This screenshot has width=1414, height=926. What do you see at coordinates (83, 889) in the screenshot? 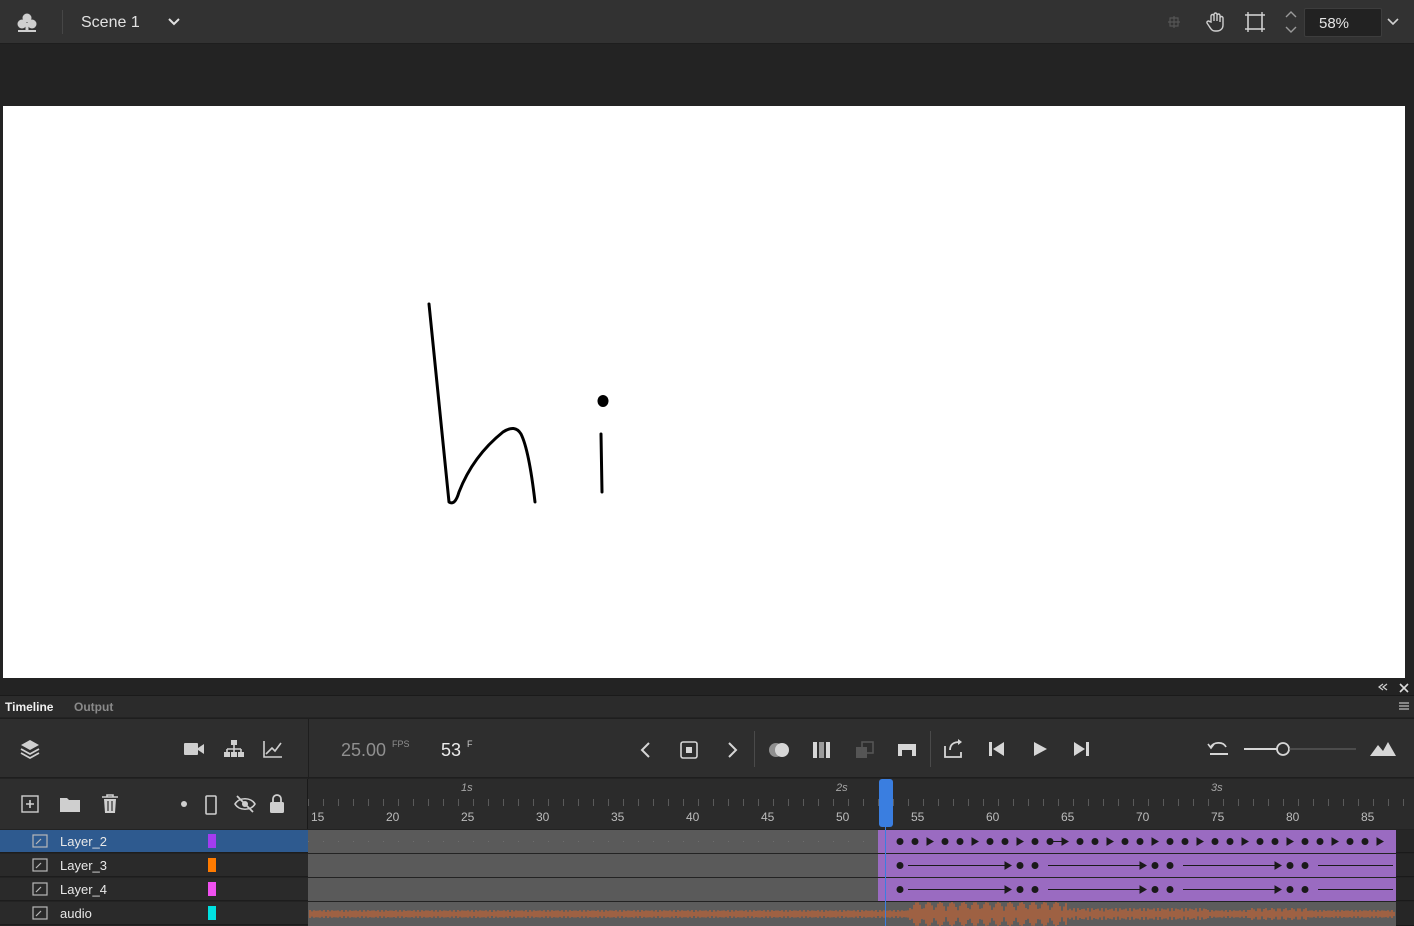
I see `layer-name: Layer_4` at bounding box center [83, 889].